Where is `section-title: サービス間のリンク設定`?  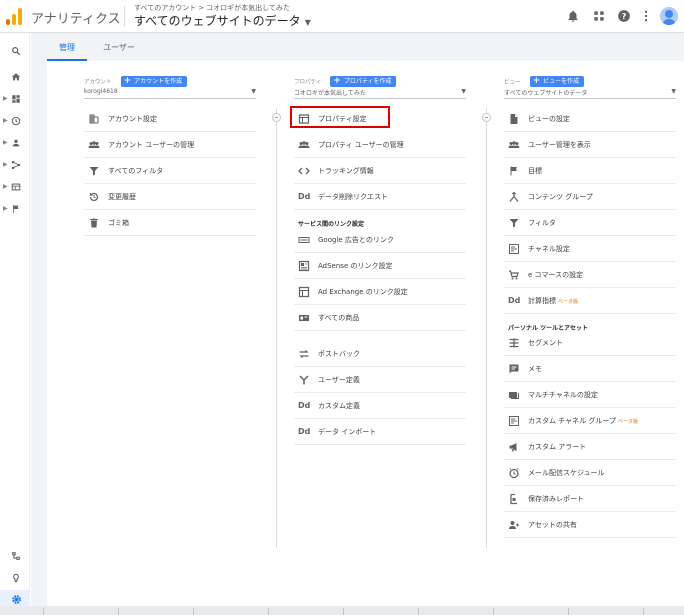 section-title: サービス間のリンク設定 is located at coordinates (331, 224).